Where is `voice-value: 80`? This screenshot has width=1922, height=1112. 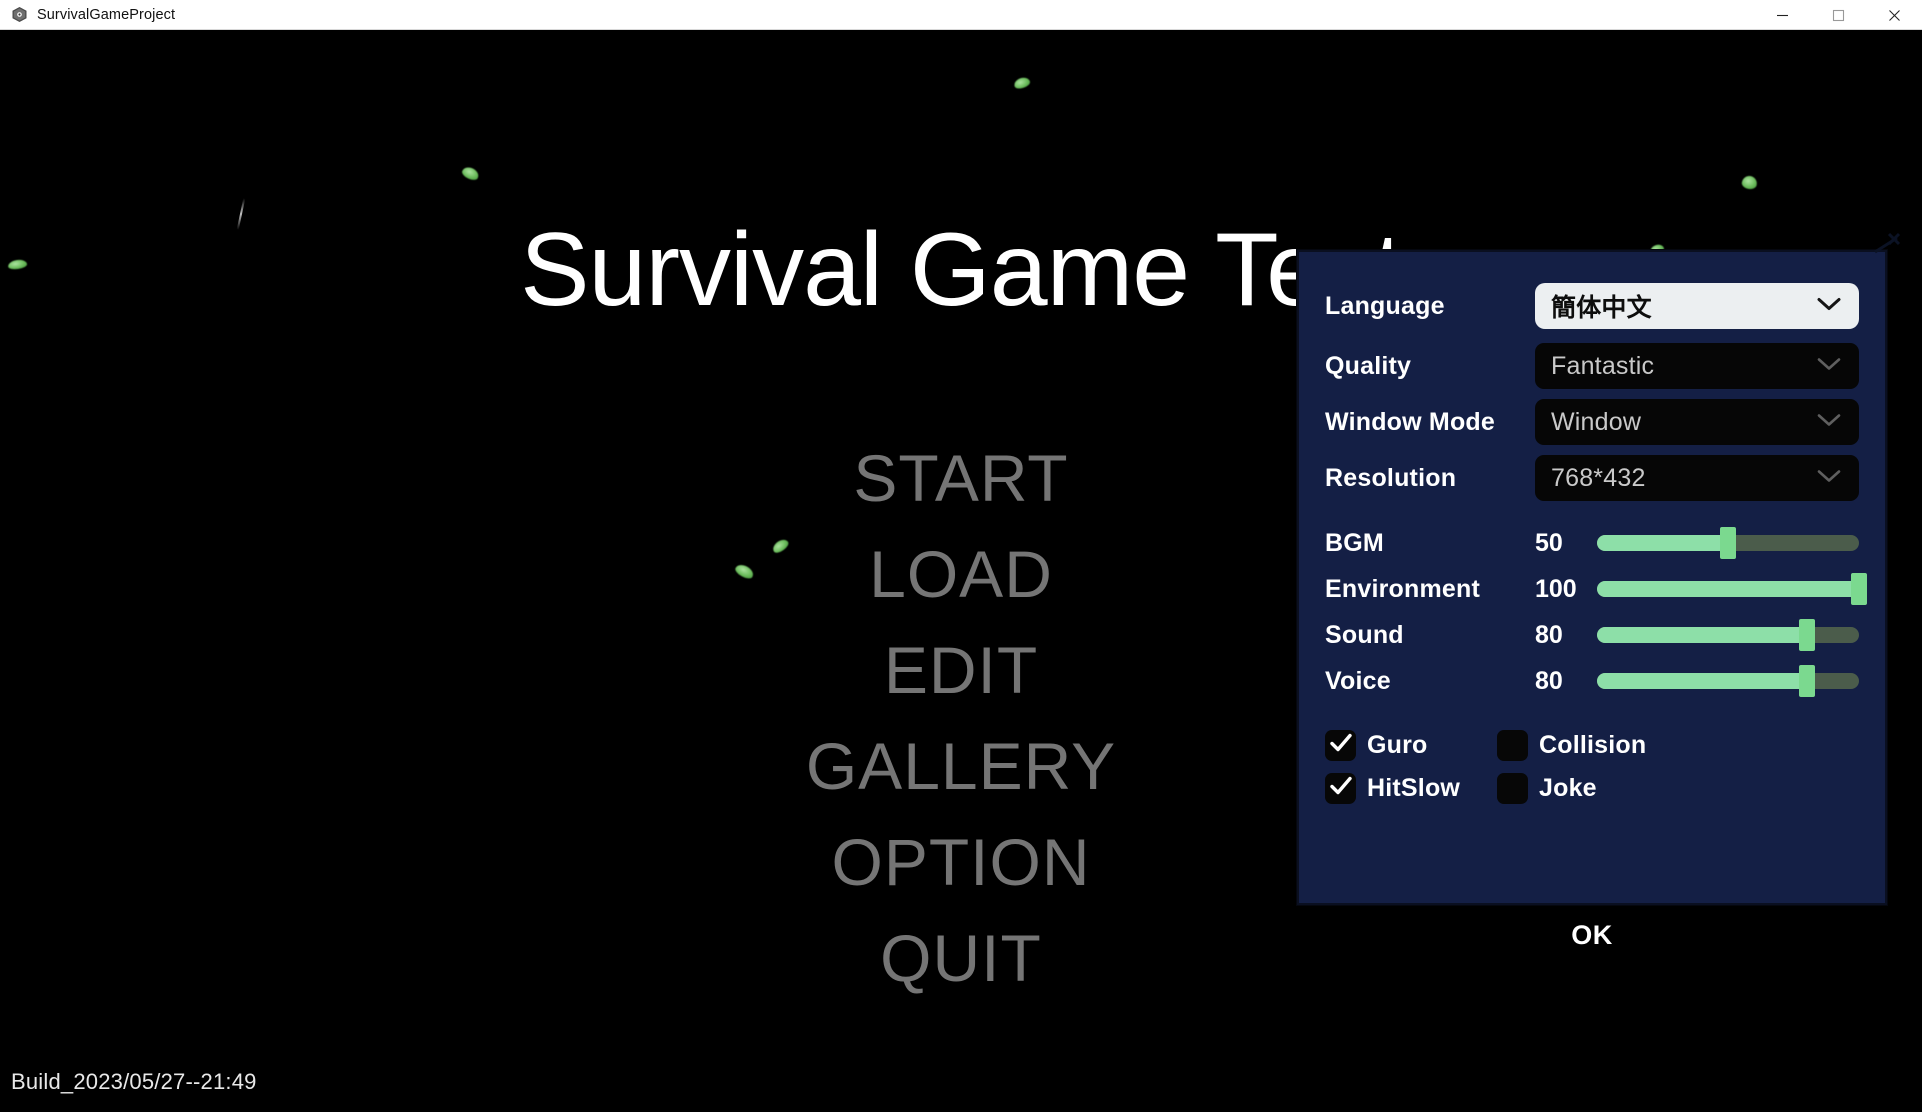 voice-value: 80 is located at coordinates (1549, 680).